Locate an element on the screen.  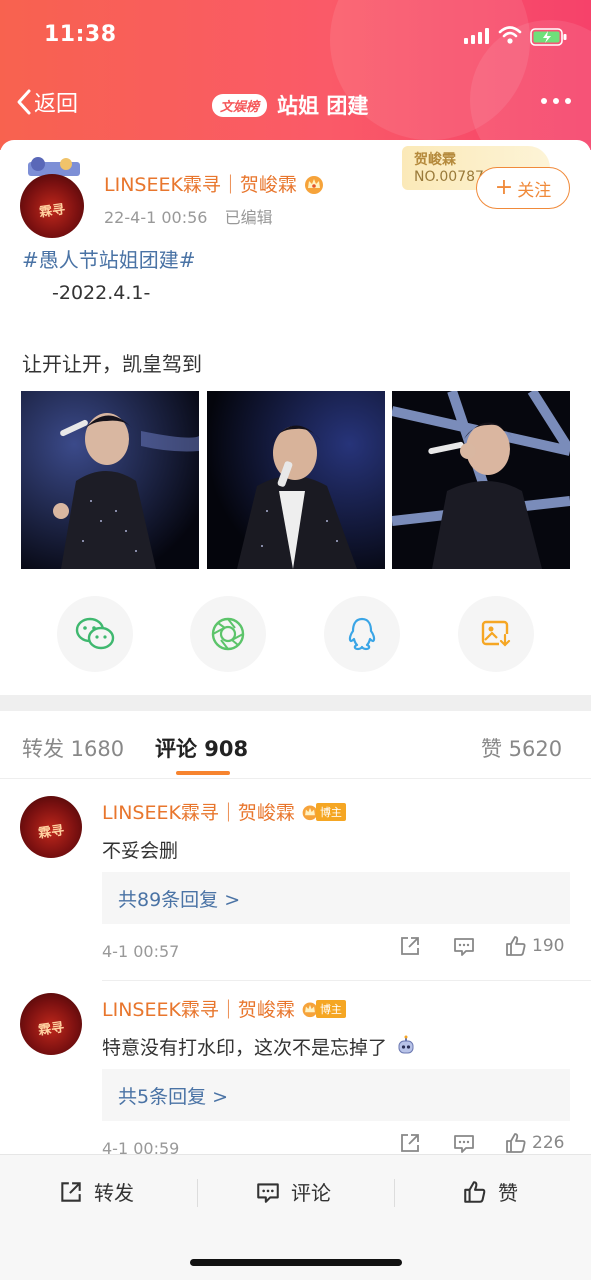
view-replies-link: 共5条回复 > is located at coordinates (336, 1095).